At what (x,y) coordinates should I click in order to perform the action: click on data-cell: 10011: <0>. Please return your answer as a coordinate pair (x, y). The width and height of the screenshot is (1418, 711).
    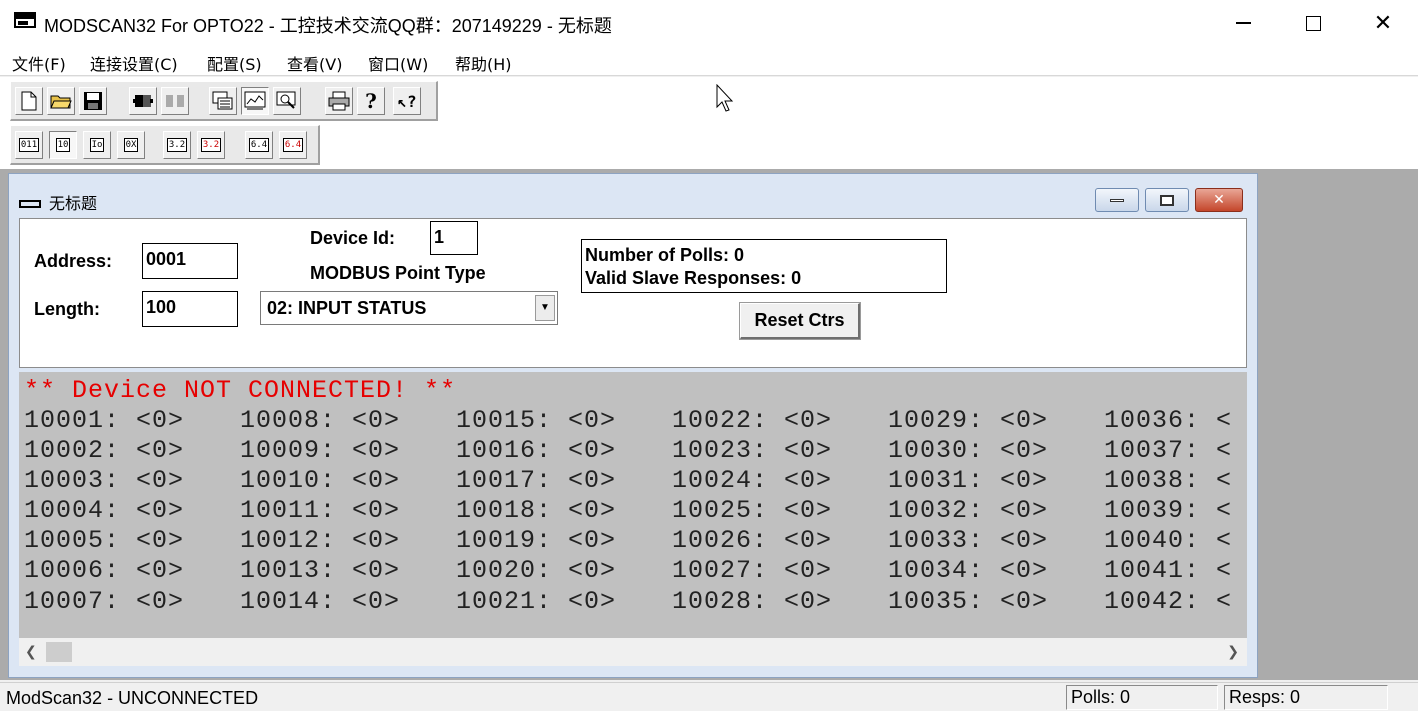
    Looking at the image, I should click on (320, 511).